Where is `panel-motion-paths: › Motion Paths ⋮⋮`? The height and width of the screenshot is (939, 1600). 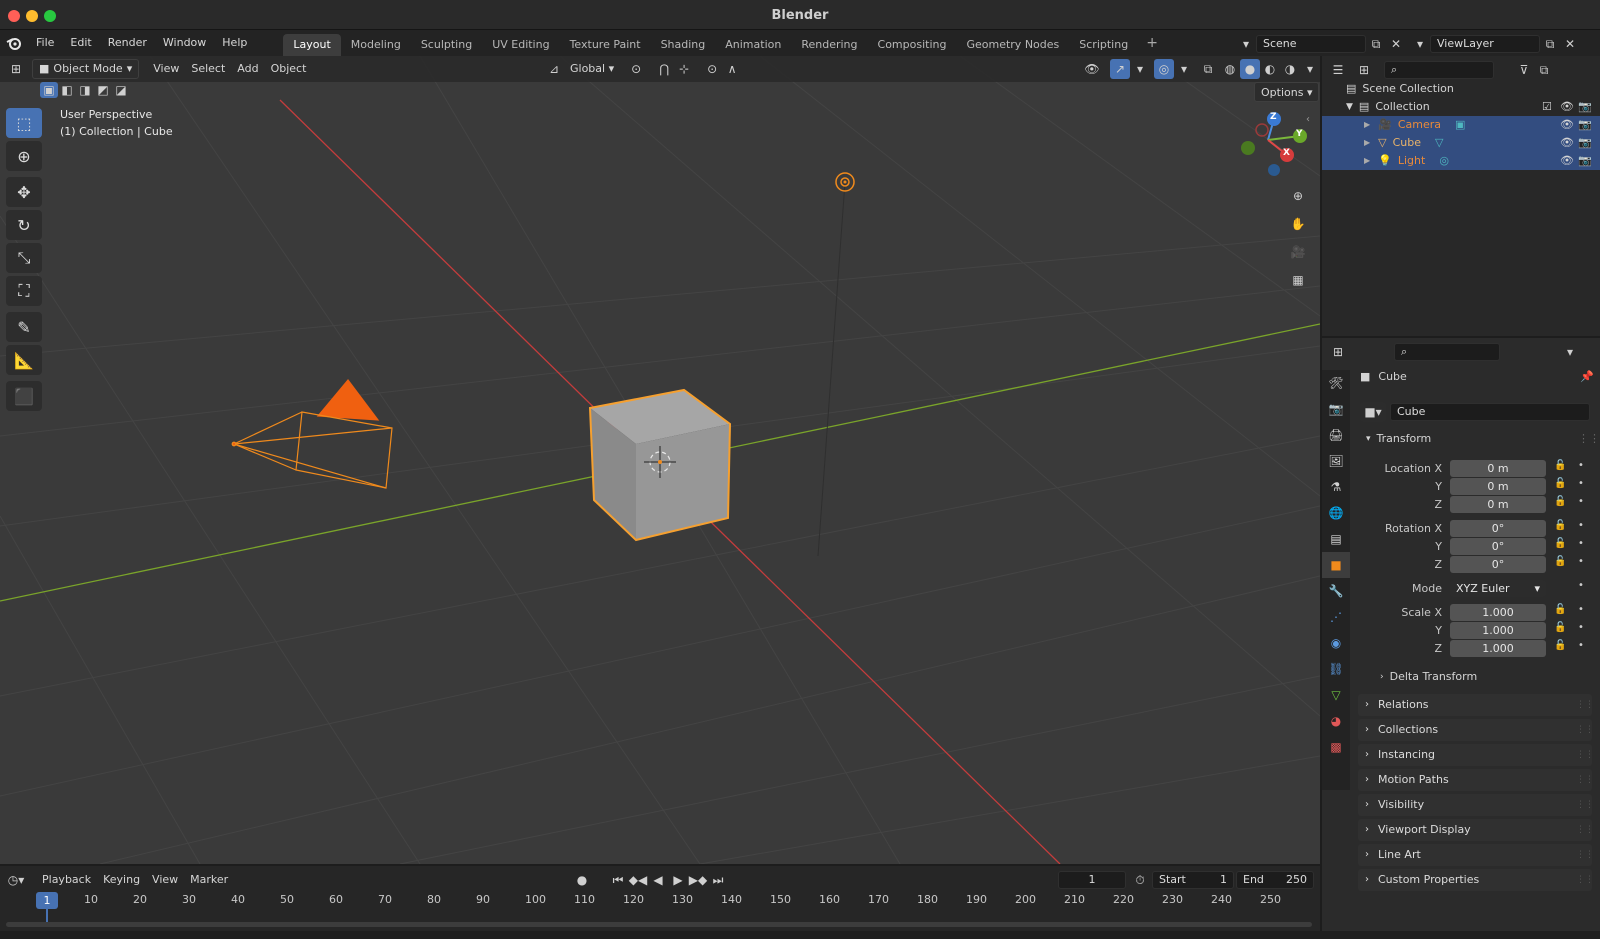 panel-motion-paths: › Motion Paths ⋮⋮ is located at coordinates (1476, 780).